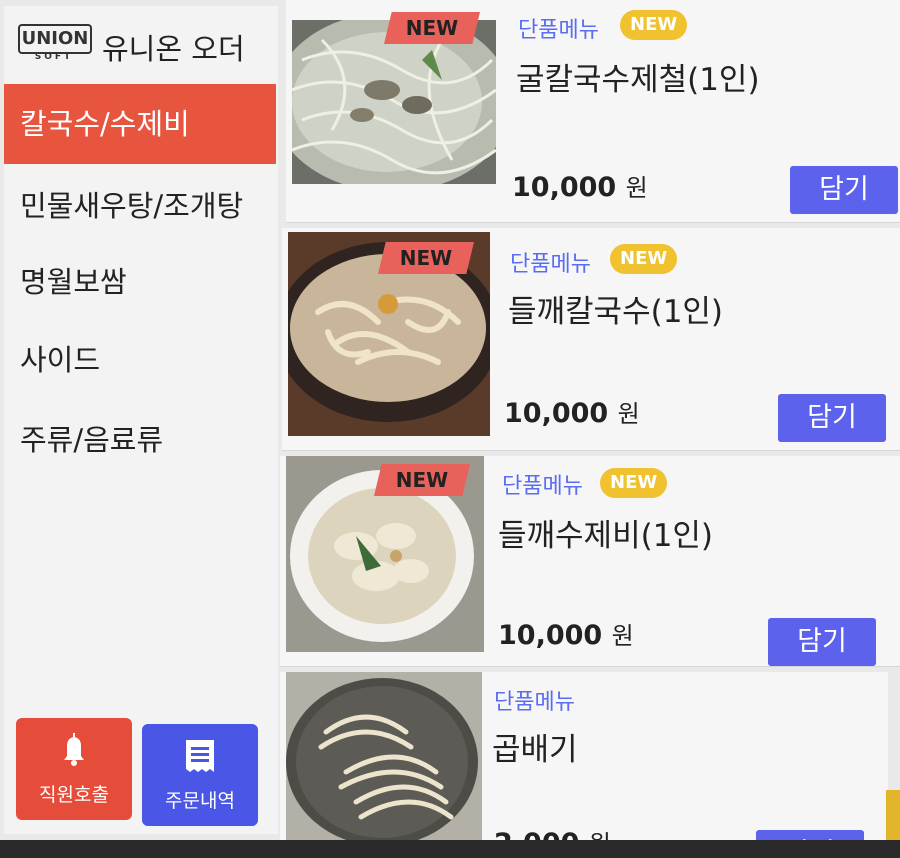  What do you see at coordinates (535, 750) in the screenshot?
I see `item-name: 곱배기` at bounding box center [535, 750].